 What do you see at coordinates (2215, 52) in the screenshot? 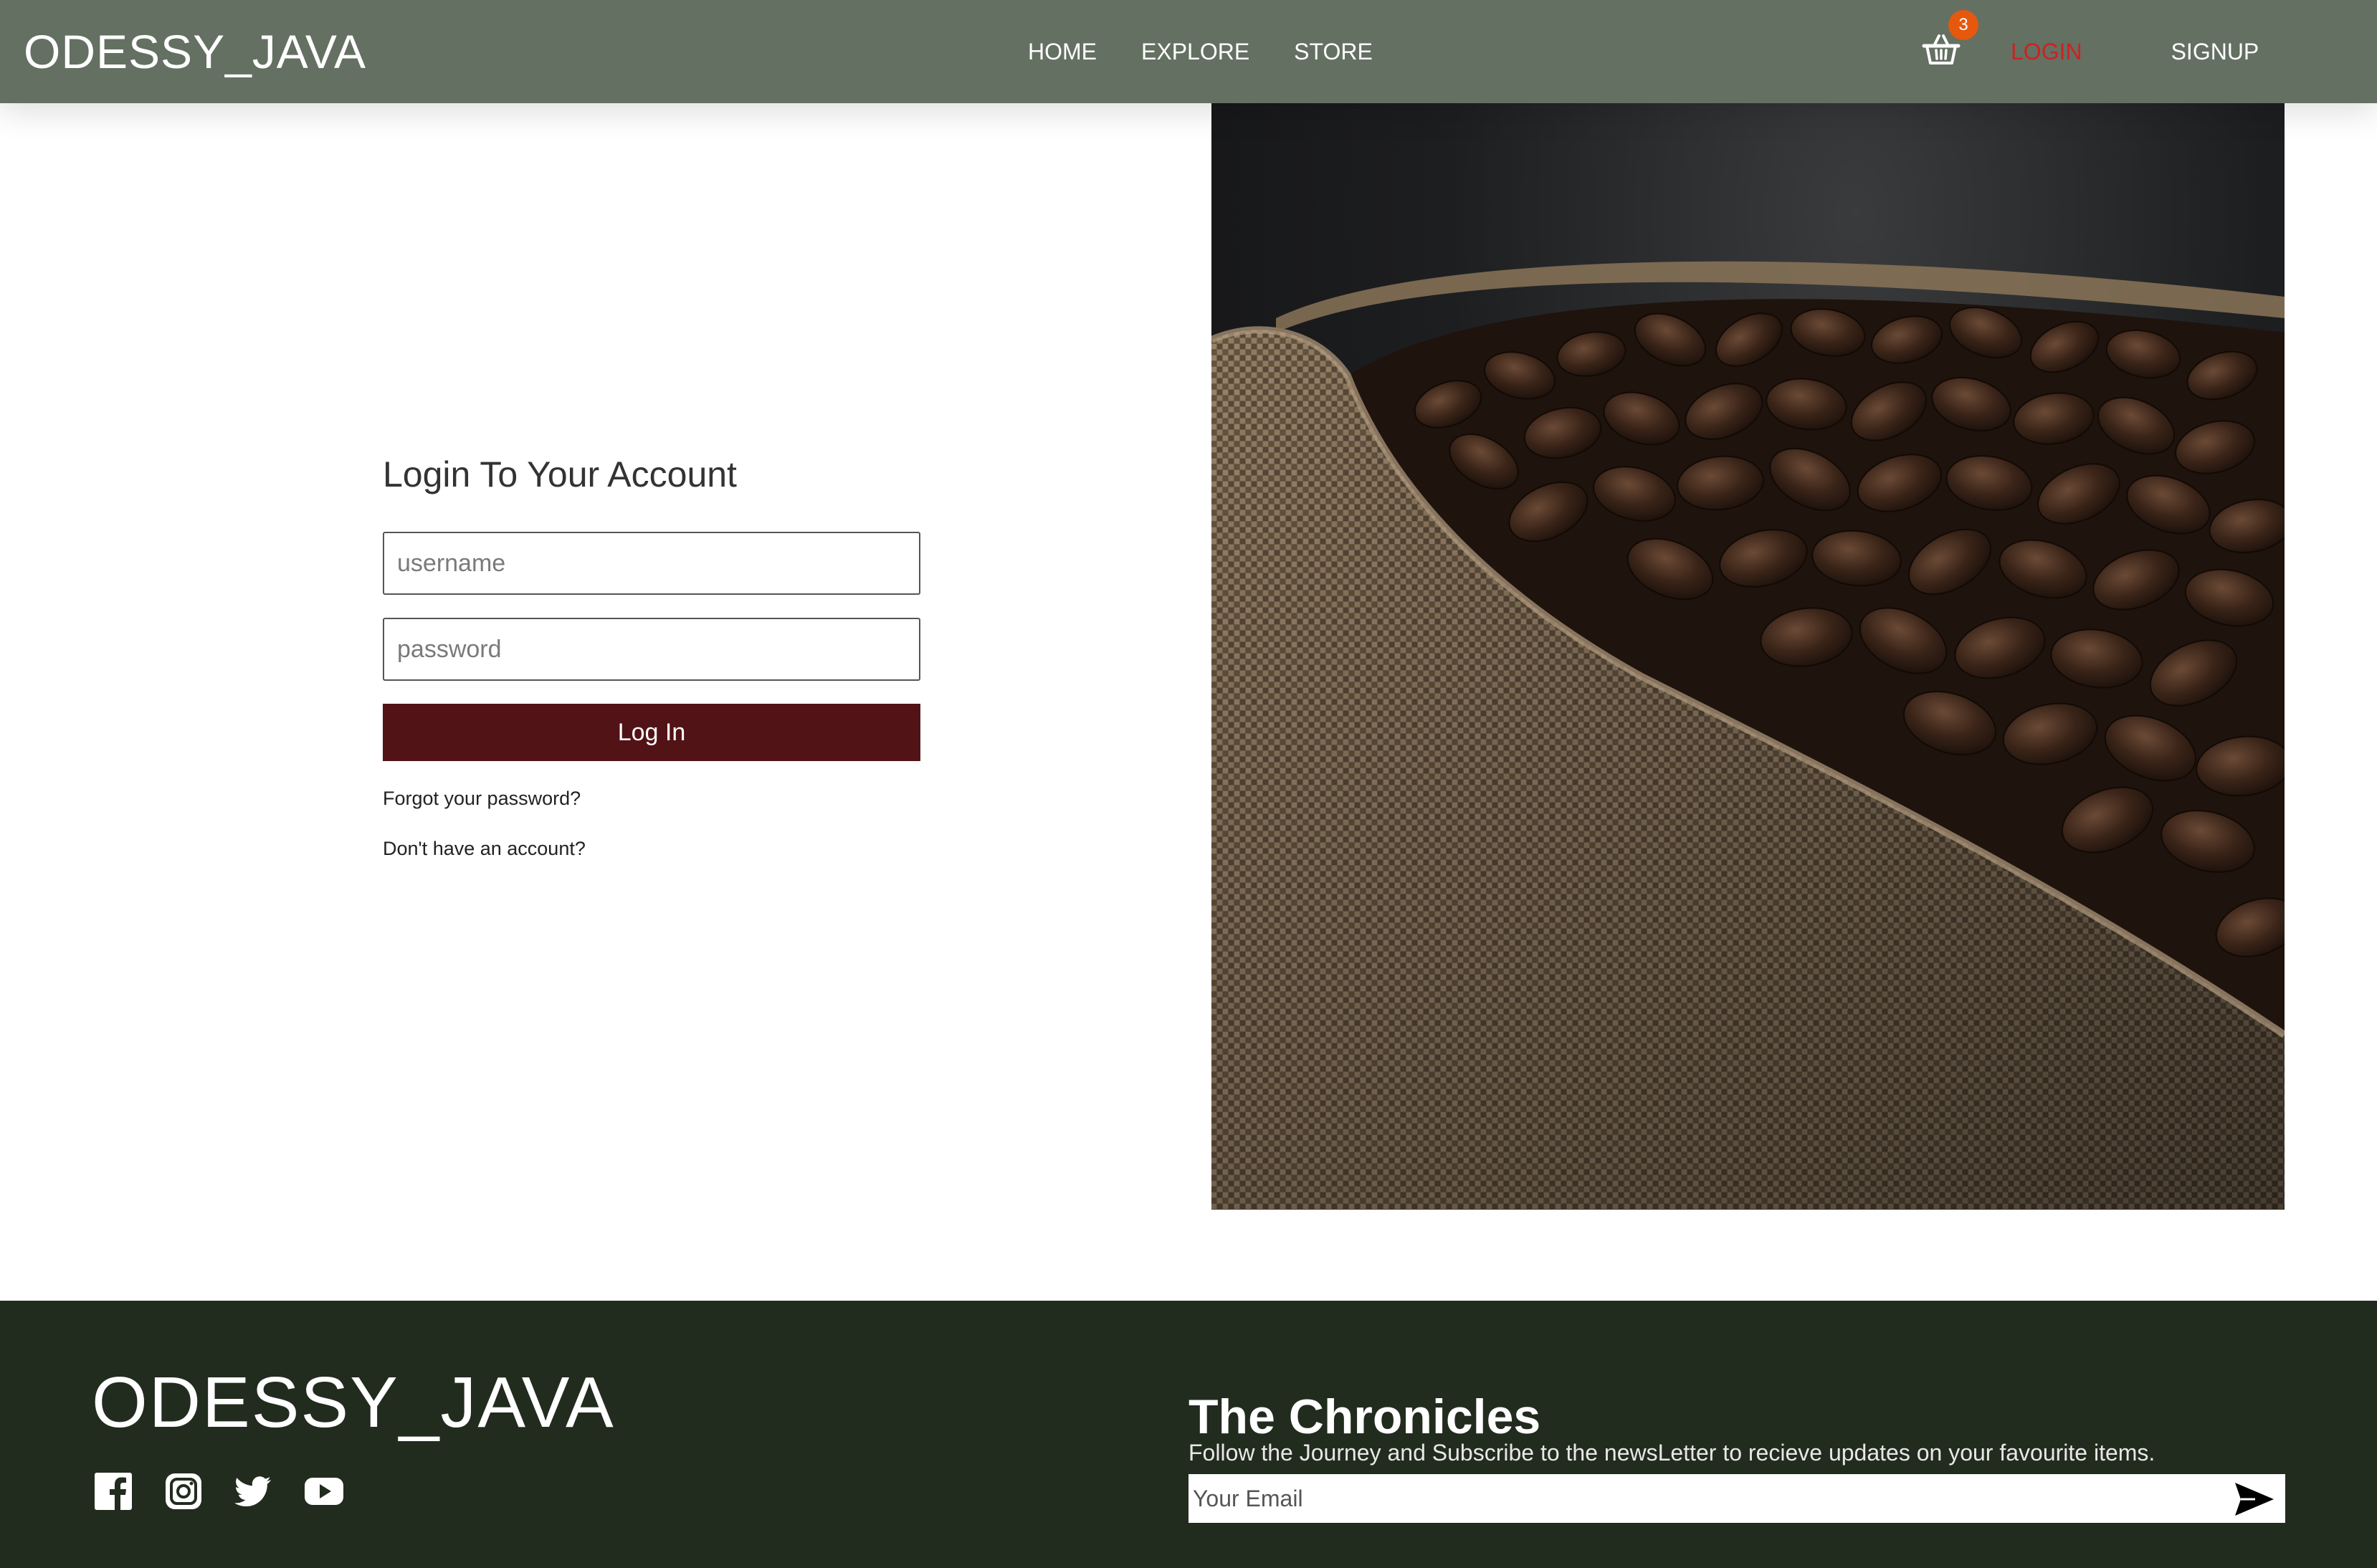
I see `nav-signup-link: SIGNUP` at bounding box center [2215, 52].